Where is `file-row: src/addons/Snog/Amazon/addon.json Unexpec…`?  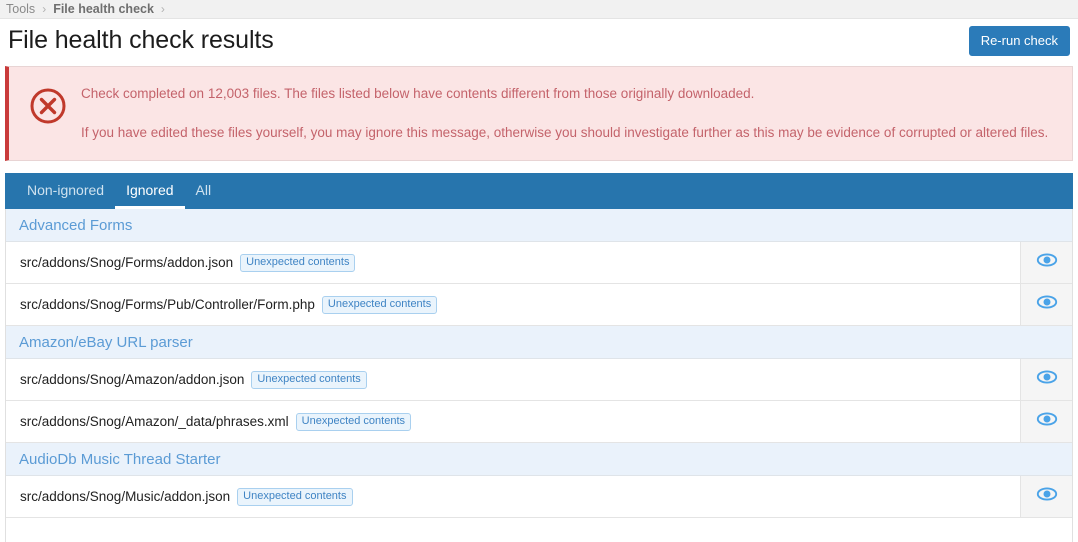
file-row: src/addons/Snog/Amazon/addon.json Unexpec… is located at coordinates (539, 380).